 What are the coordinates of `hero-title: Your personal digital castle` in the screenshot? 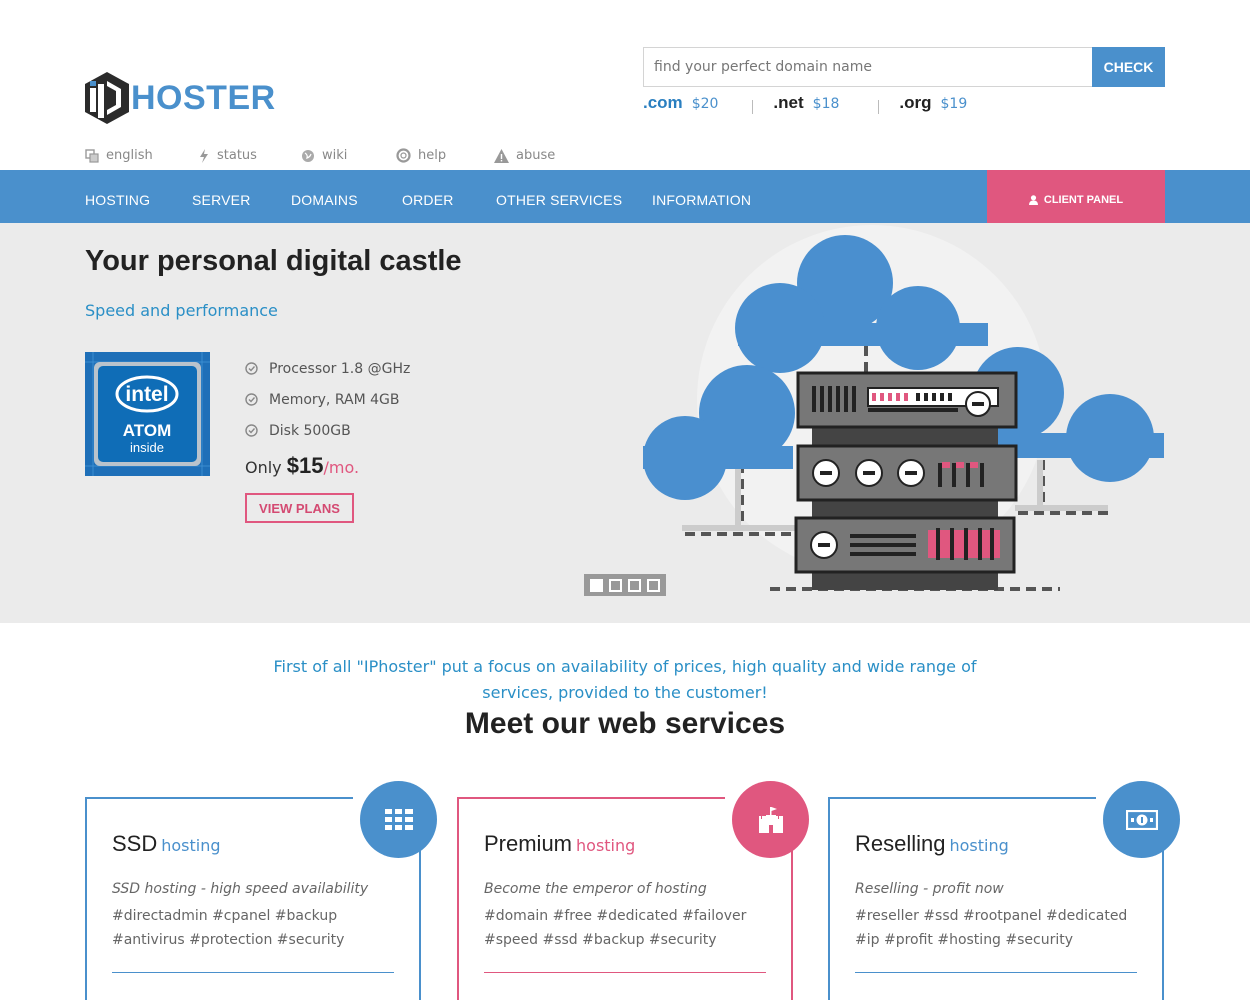 It's located at (273, 261).